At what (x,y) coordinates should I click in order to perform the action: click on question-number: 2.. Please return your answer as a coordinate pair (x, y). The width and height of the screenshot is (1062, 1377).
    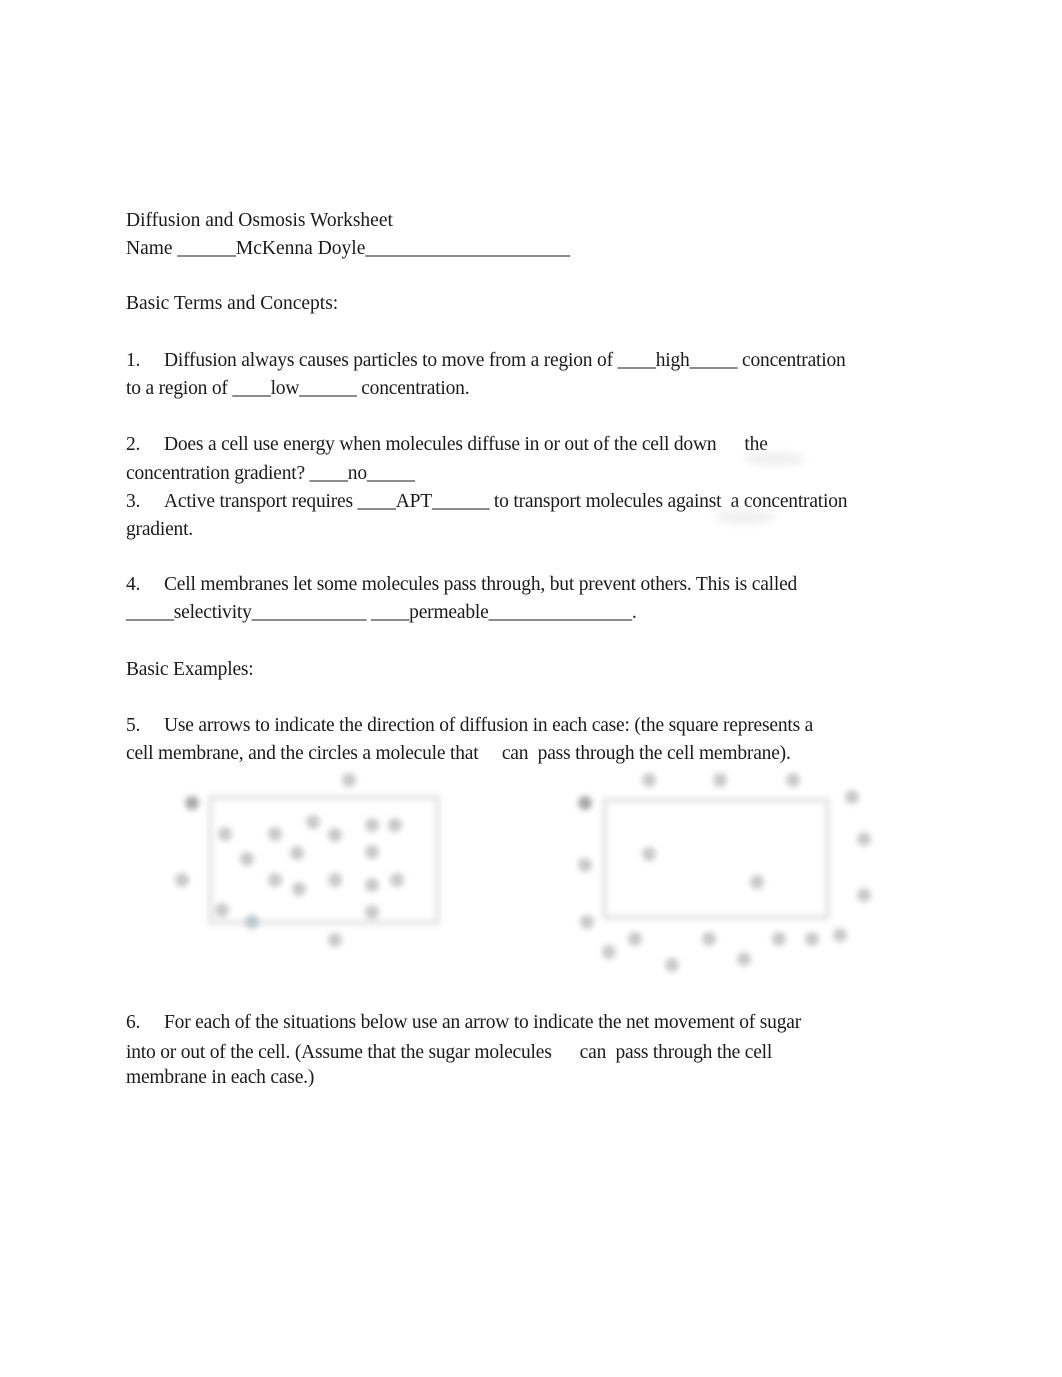
    Looking at the image, I should click on (133, 444).